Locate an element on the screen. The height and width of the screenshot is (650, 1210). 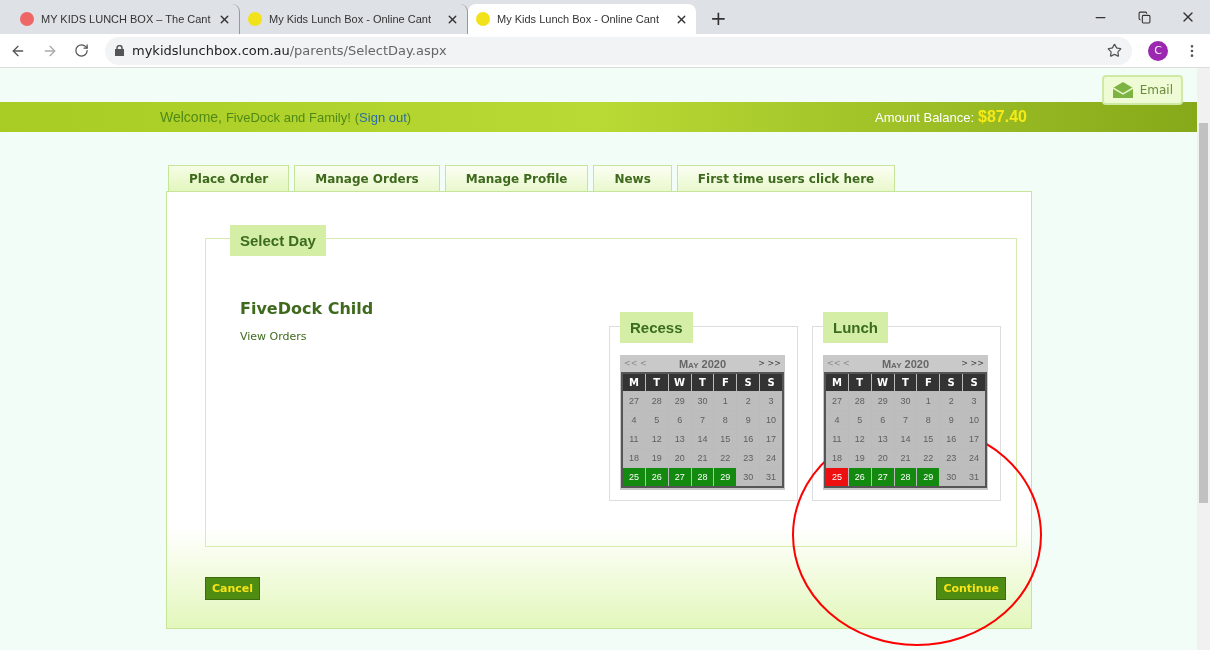
nav-tab: Manage Orders is located at coordinates (367, 178).